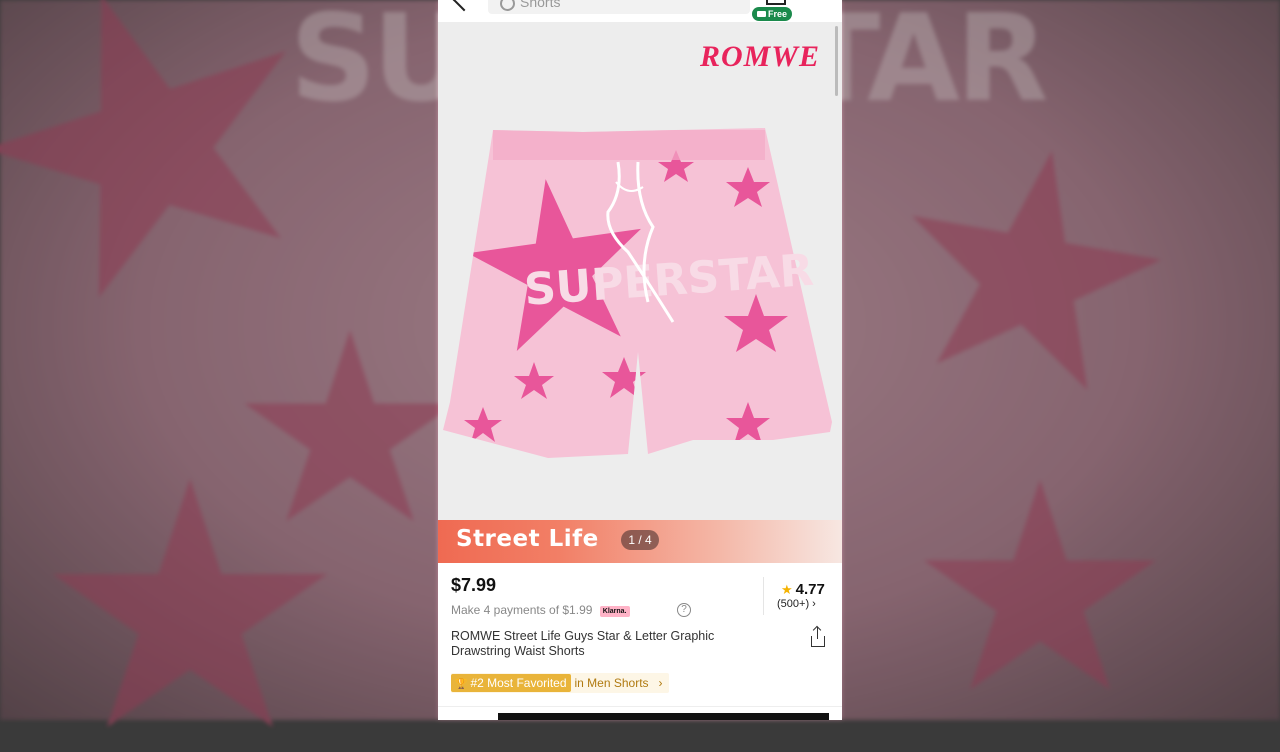 This screenshot has height=752, width=1280. I want to click on cart-icon, so click(776, 2).